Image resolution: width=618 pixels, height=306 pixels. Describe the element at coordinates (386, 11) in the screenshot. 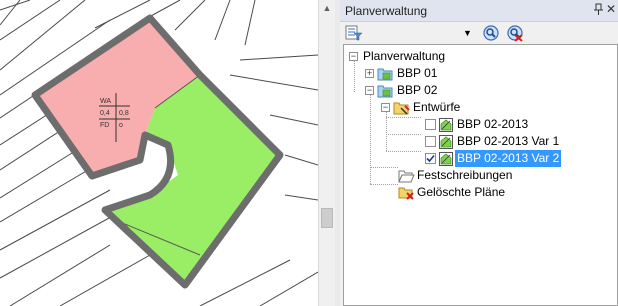

I see `panel-title: Planverwaltung` at that location.